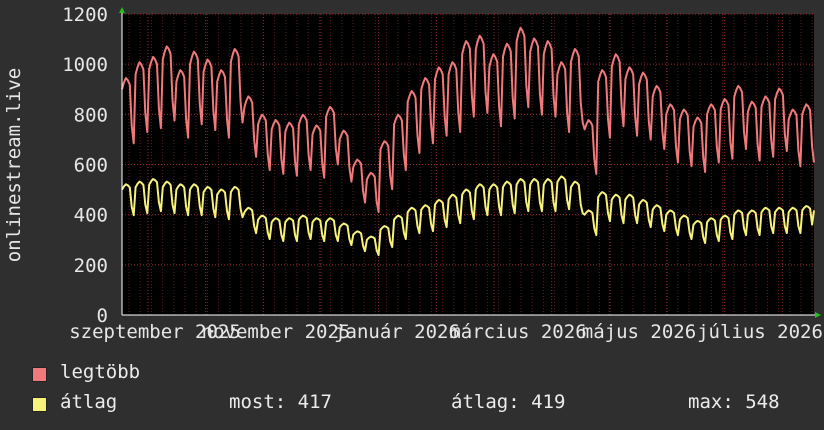  I want to click on y-tick-label: 400, so click(91, 216).